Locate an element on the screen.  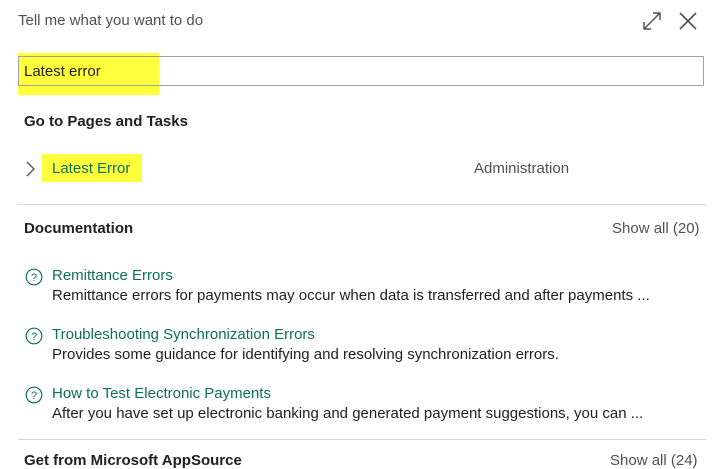
appsource-show-all-link: Show all (24) is located at coordinates (654, 460).